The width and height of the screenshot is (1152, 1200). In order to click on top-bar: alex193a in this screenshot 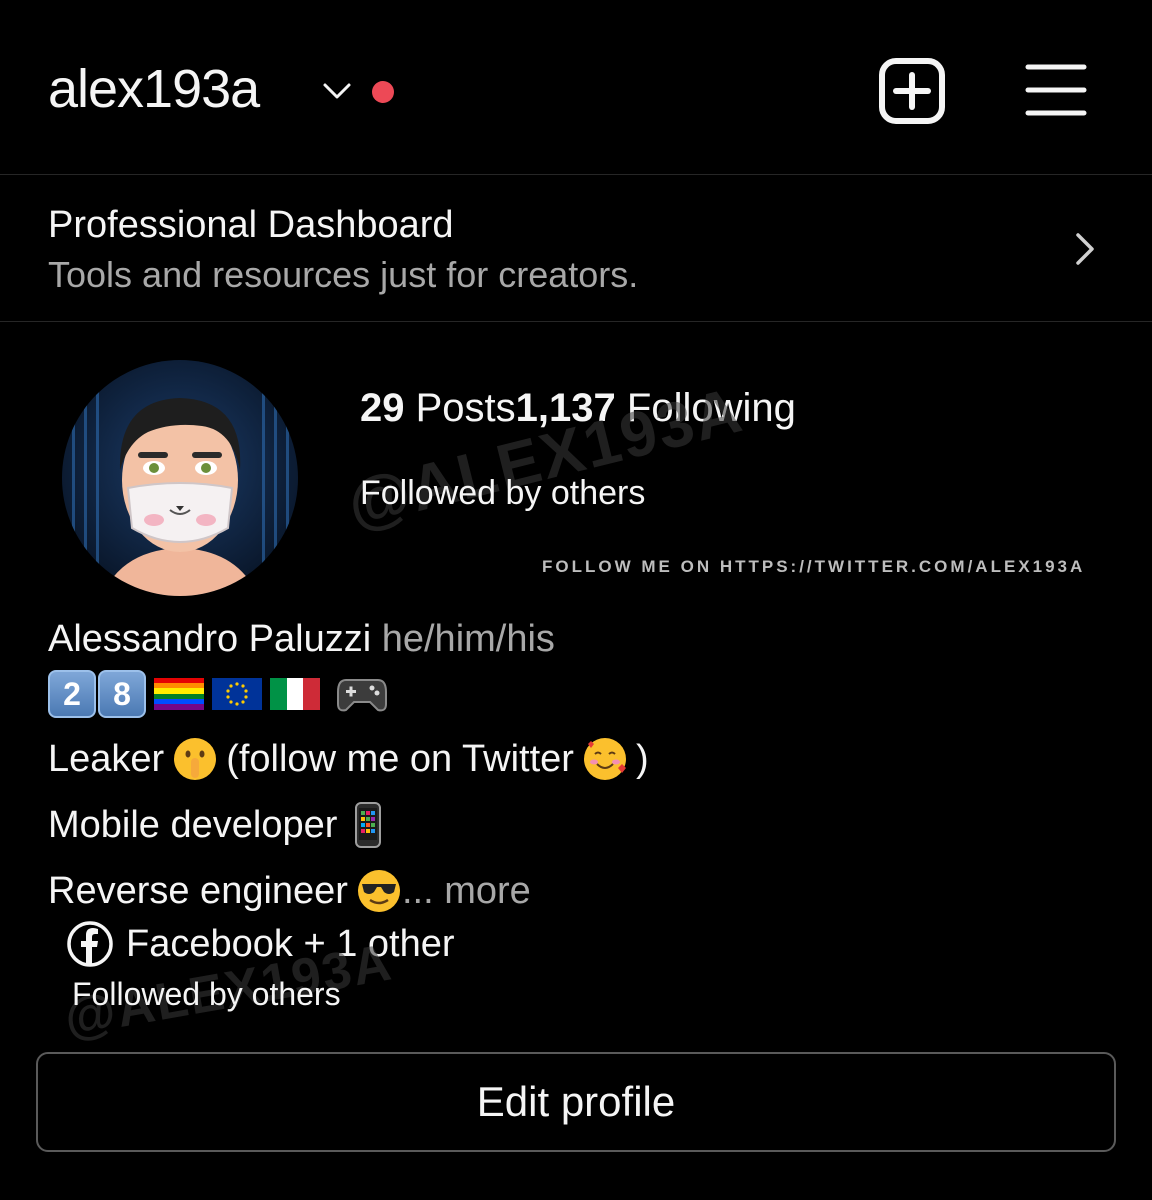, I will do `click(576, 87)`.